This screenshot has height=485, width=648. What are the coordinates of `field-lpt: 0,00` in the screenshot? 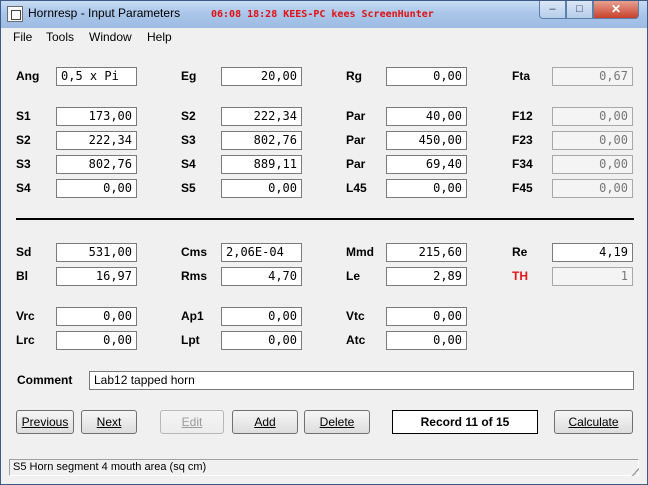 It's located at (261, 340).